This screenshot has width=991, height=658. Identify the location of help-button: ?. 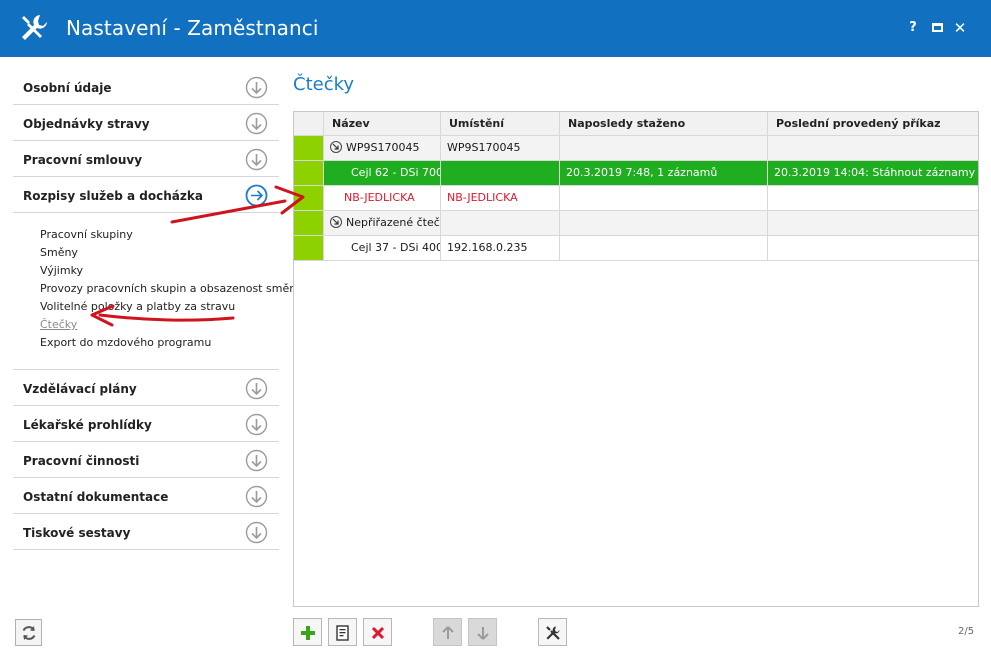
(913, 28).